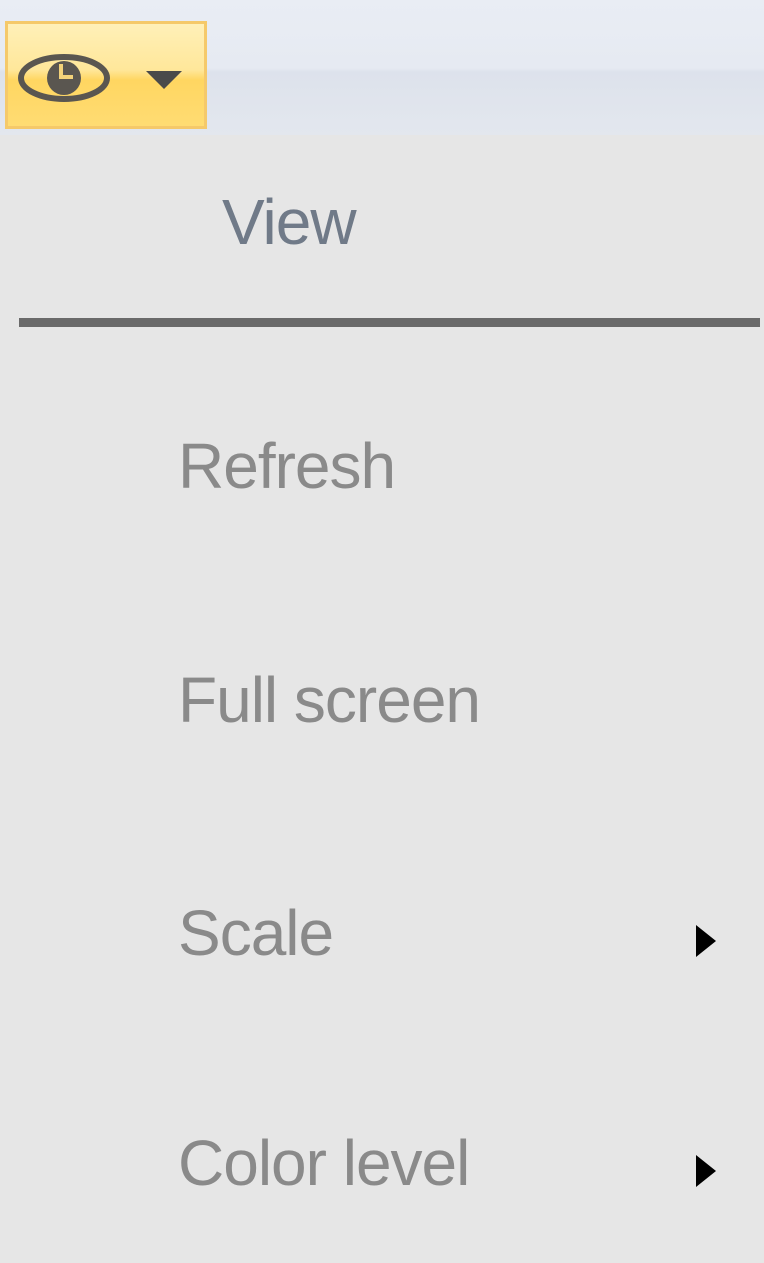 Image resolution: width=764 pixels, height=1263 pixels. I want to click on toolbar, so click(382, 67).